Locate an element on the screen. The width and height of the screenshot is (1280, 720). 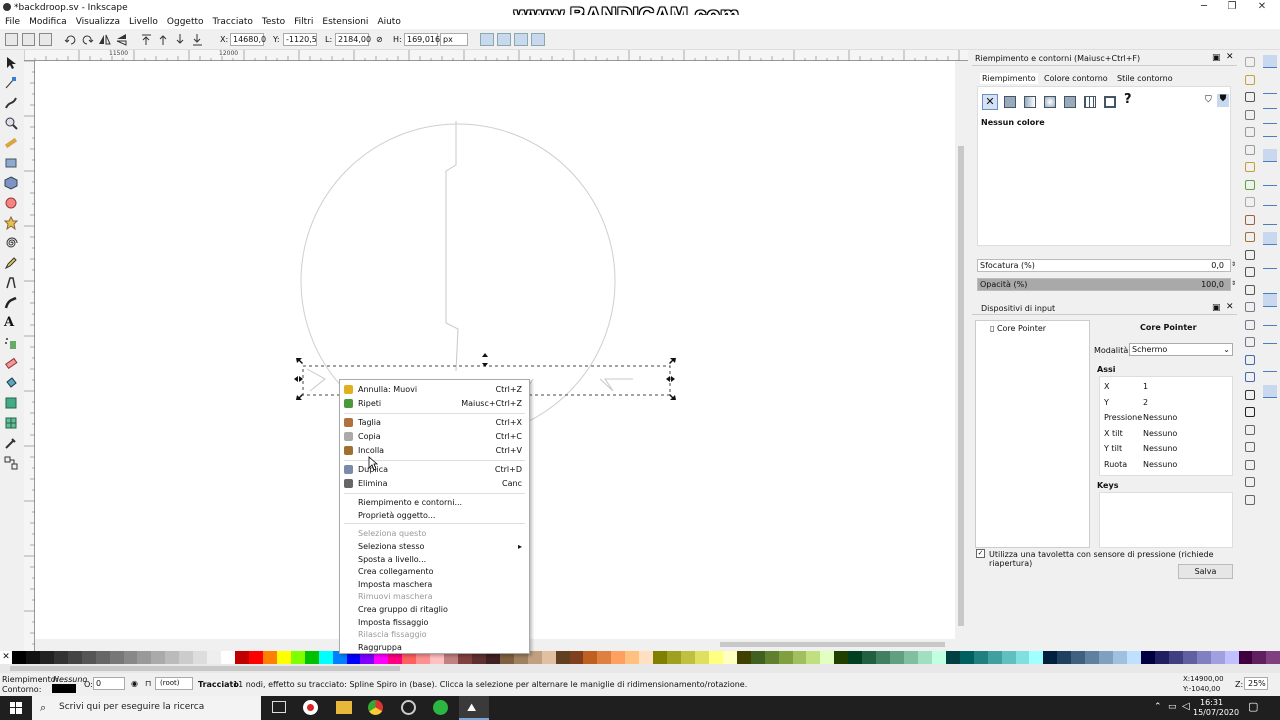
zoom-page-icon is located at coordinates (1250, 289).